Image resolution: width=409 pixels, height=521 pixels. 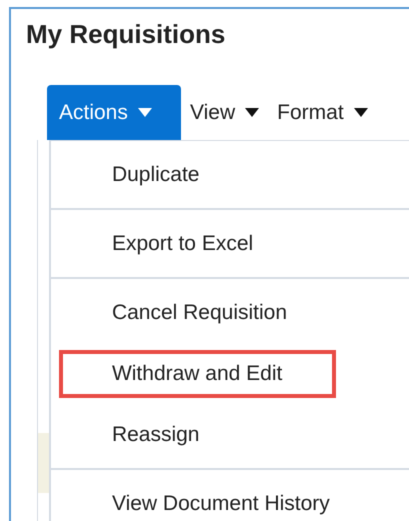 What do you see at coordinates (156, 174) in the screenshot?
I see `menu-item: Duplicate` at bounding box center [156, 174].